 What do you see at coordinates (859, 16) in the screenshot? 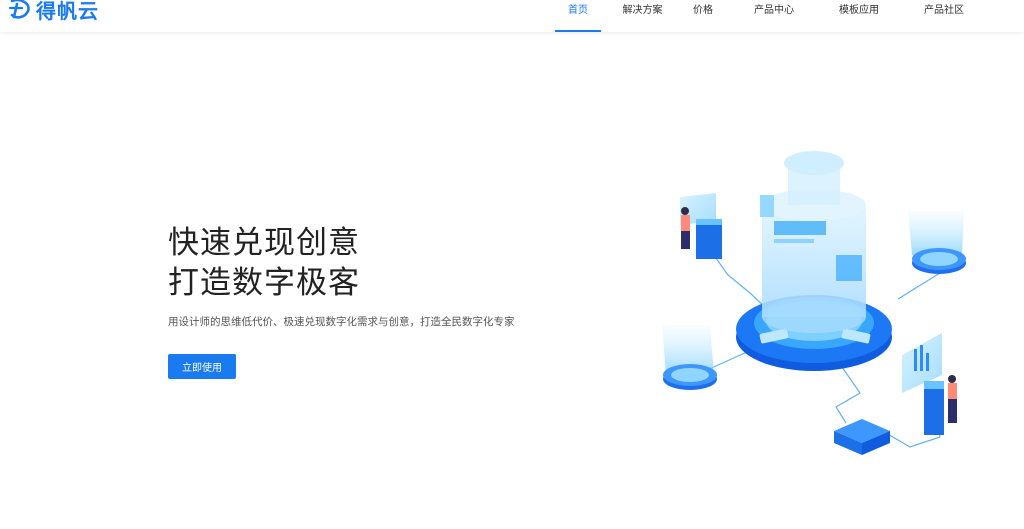
I see `nav-item-templates: 模板应用` at bounding box center [859, 16].